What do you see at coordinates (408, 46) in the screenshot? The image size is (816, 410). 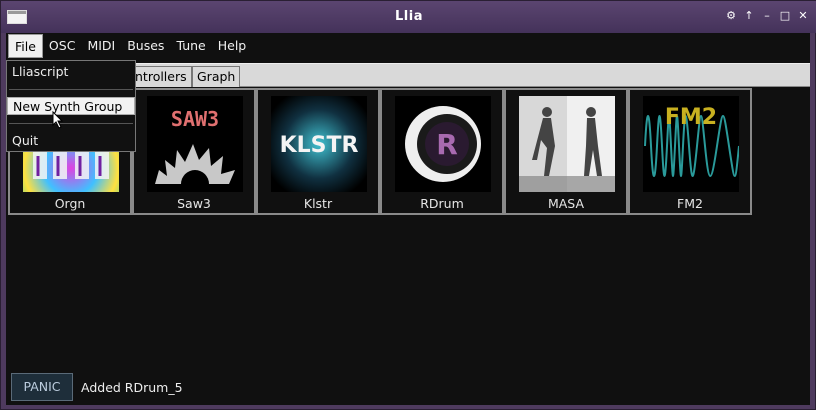 I see `menubar: File OSC MIDI Buses Tune Help` at bounding box center [408, 46].